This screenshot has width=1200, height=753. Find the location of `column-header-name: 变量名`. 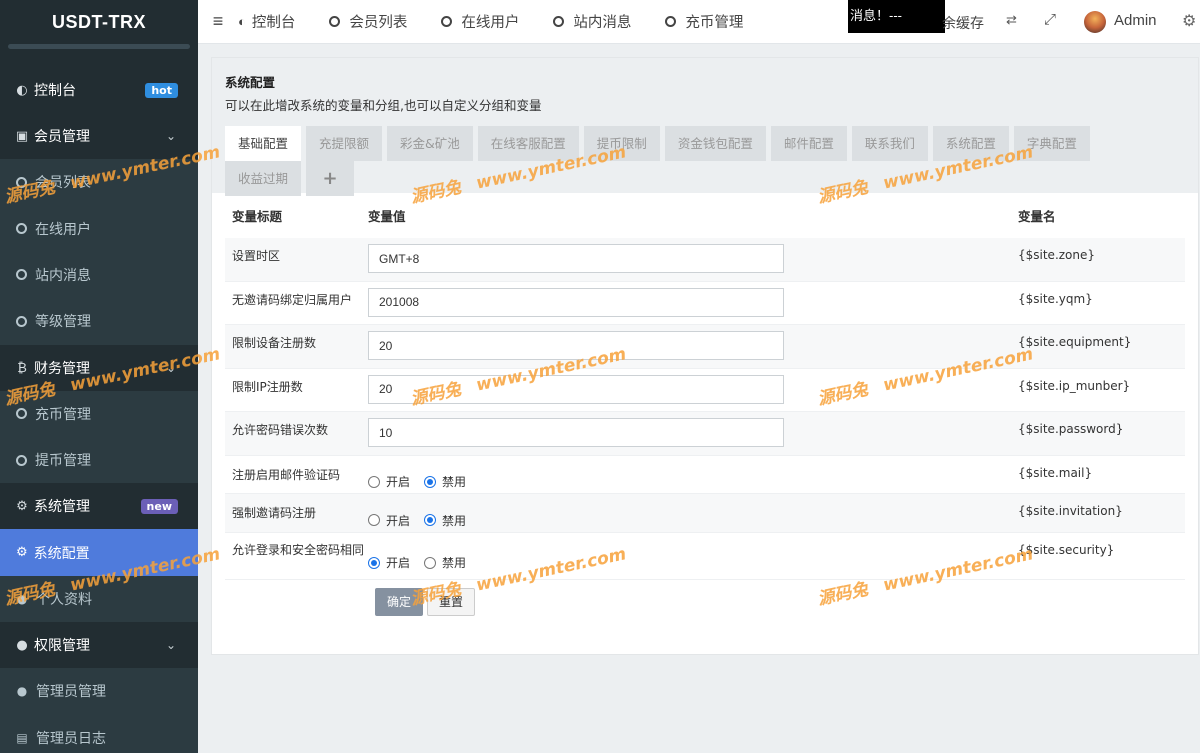

column-header-name: 变量名 is located at coordinates (1037, 216).